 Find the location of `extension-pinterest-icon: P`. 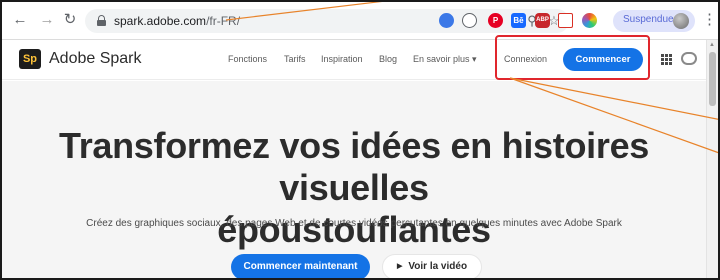

extension-pinterest-icon: P is located at coordinates (495, 20).